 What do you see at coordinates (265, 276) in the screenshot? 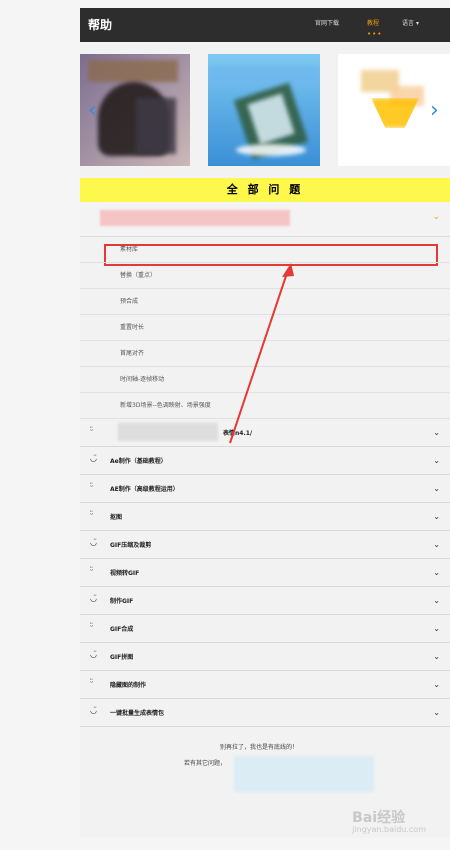
I see `subitem: 替换（重点）` at bounding box center [265, 276].